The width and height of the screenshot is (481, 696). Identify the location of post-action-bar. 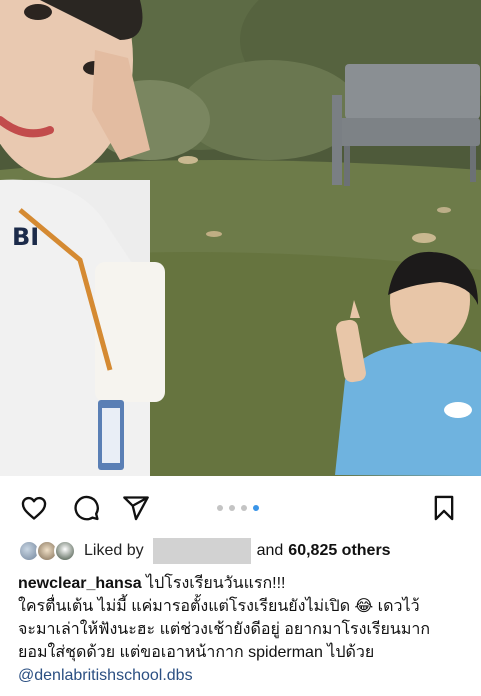
(240, 507).